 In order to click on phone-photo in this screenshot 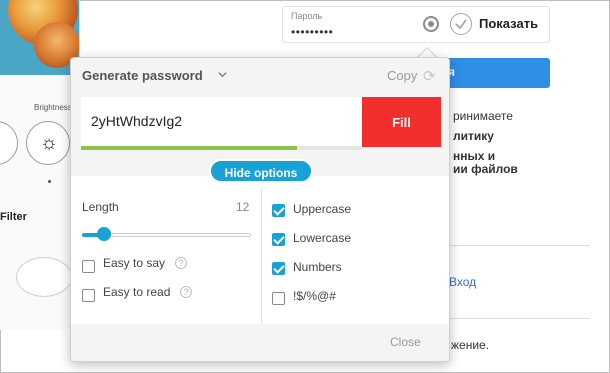, I will do `click(39, 37)`.